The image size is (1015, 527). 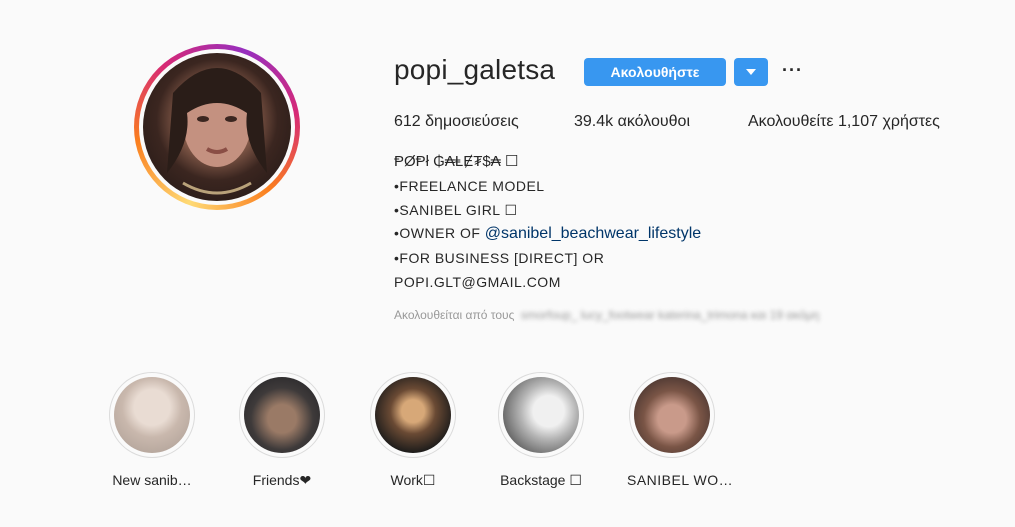 I want to click on profile-avatar-ring, so click(x=217, y=127).